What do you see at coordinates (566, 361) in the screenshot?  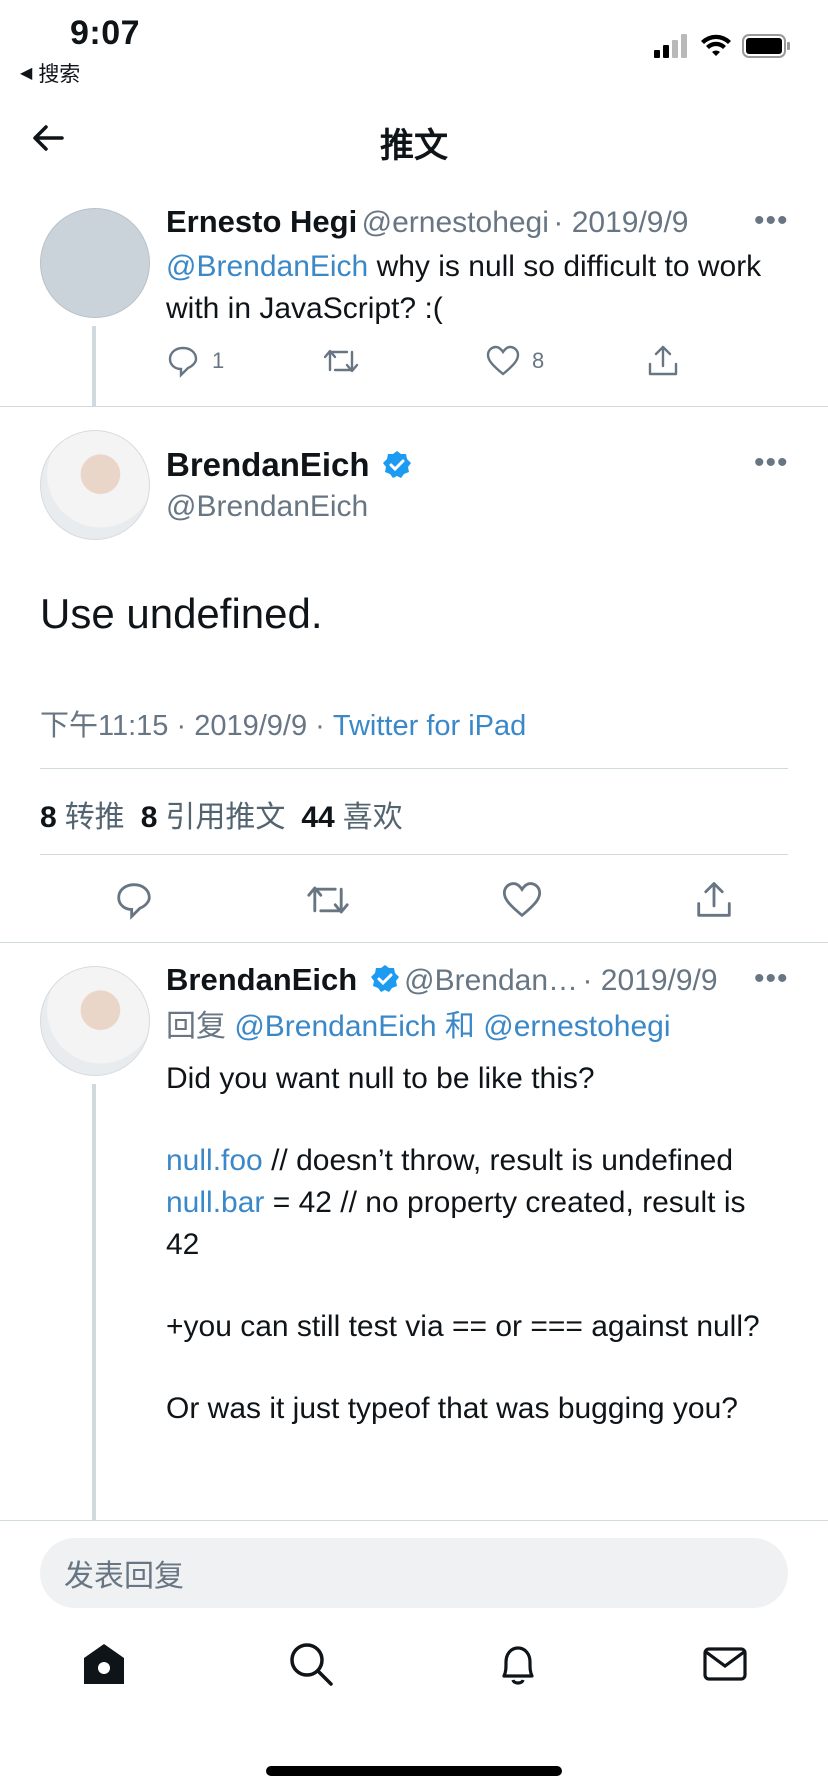 I see `like-button: 8` at bounding box center [566, 361].